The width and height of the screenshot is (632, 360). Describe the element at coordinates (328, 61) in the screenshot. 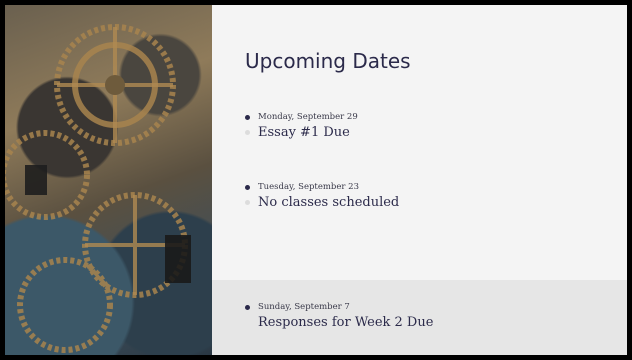

I see `page-title: Upcoming Dates` at that location.